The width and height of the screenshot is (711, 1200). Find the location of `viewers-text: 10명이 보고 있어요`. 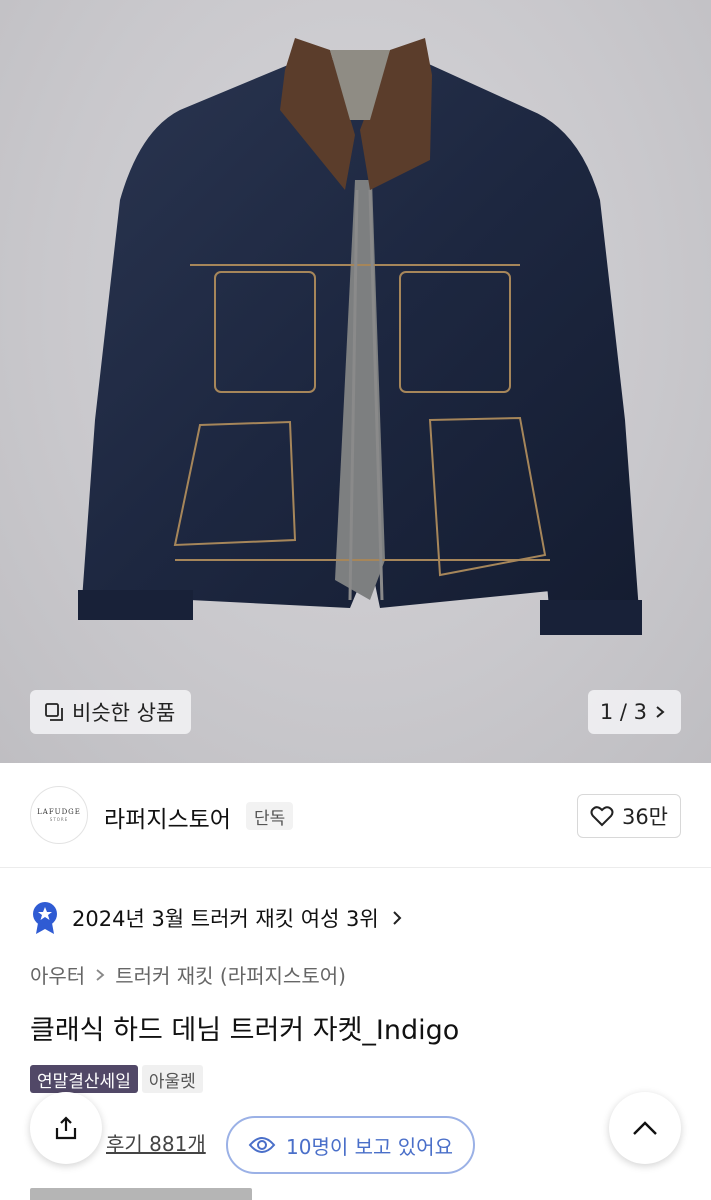

viewers-text: 10명이 보고 있어요 is located at coordinates (369, 1146).